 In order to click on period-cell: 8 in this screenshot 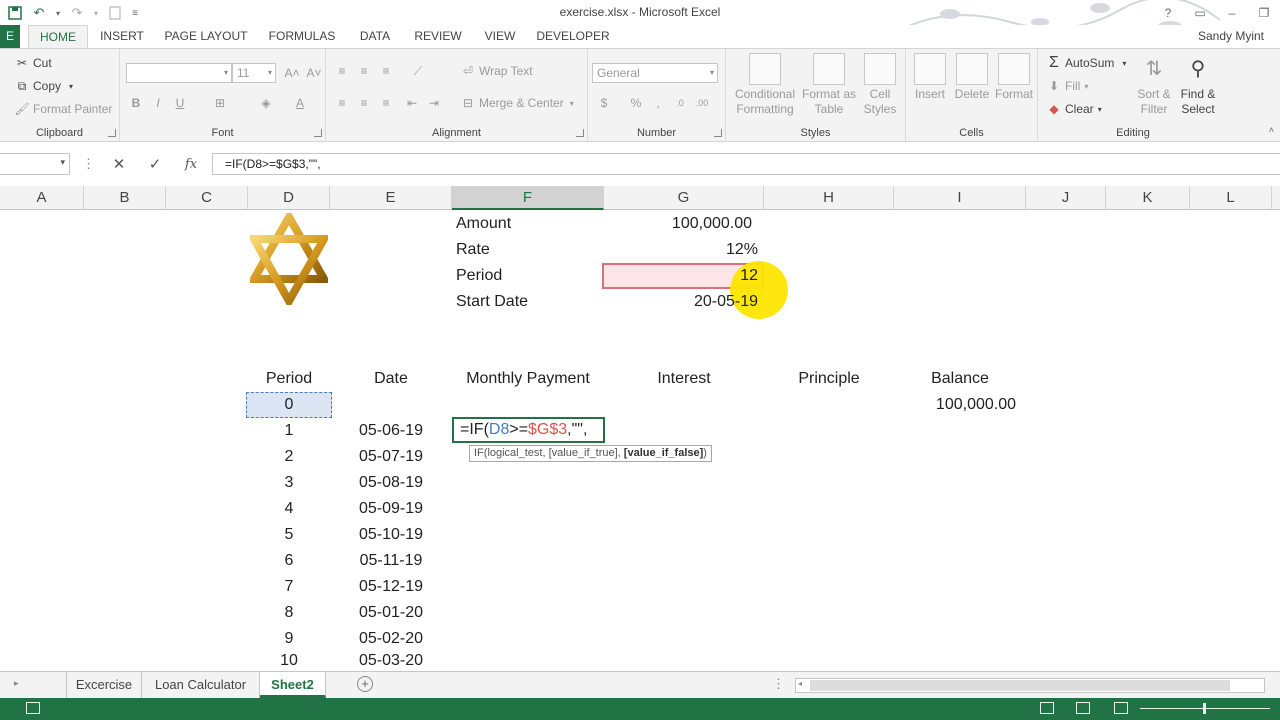, I will do `click(289, 613)`.